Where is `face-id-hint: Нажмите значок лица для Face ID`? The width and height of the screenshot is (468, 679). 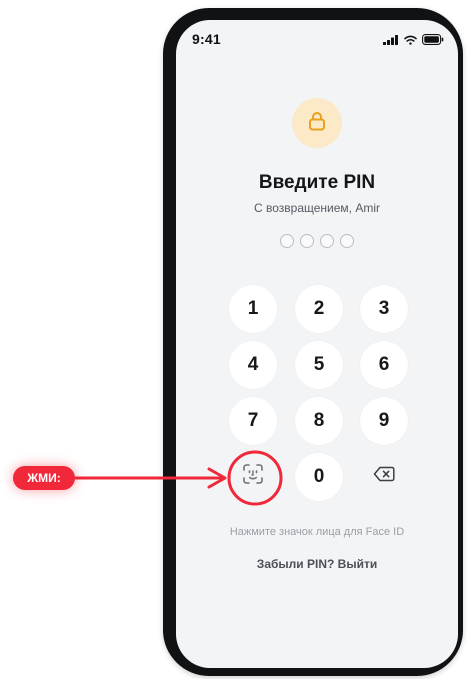 face-id-hint: Нажмите значок лица для Face ID is located at coordinates (317, 532).